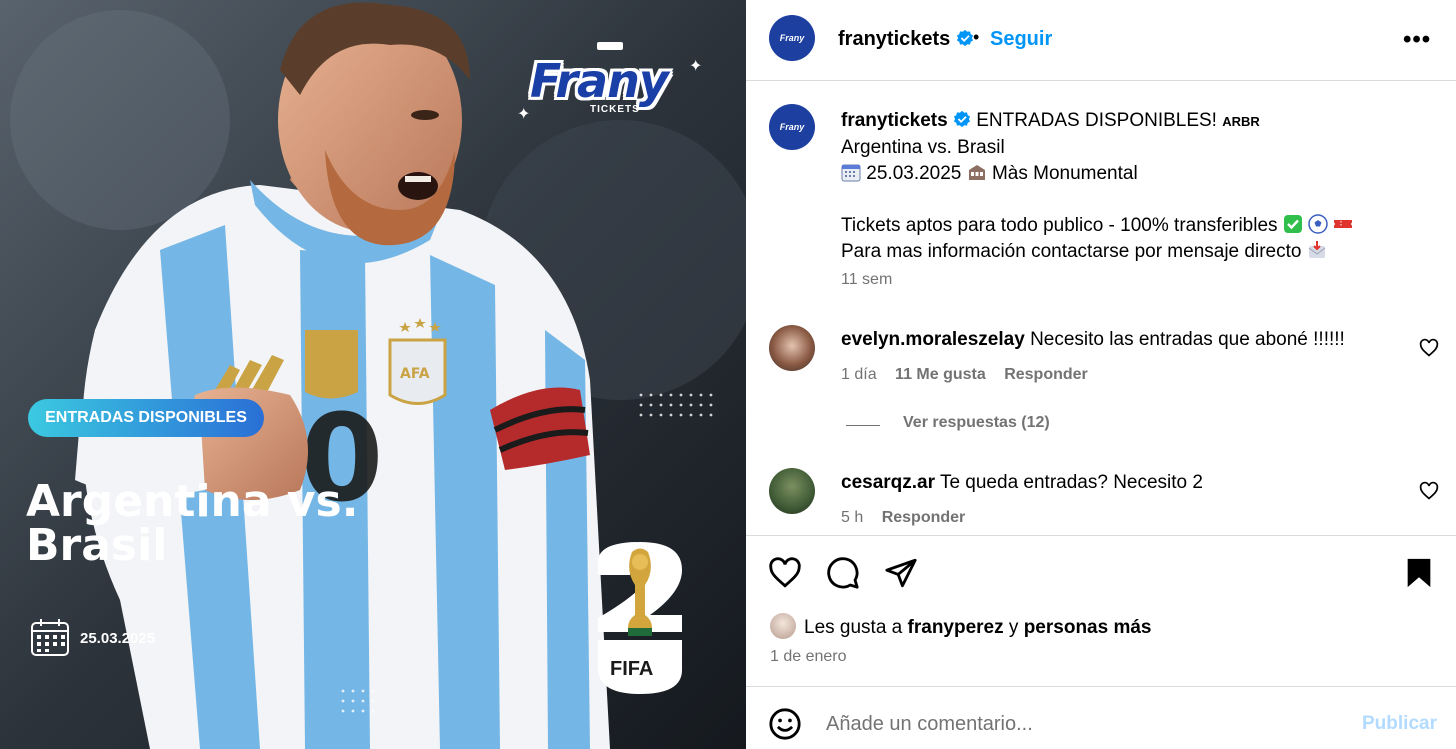  Describe the element at coordinates (923, 147) in the screenshot. I see `caption-line2: Argentina vs. Brasil` at that location.